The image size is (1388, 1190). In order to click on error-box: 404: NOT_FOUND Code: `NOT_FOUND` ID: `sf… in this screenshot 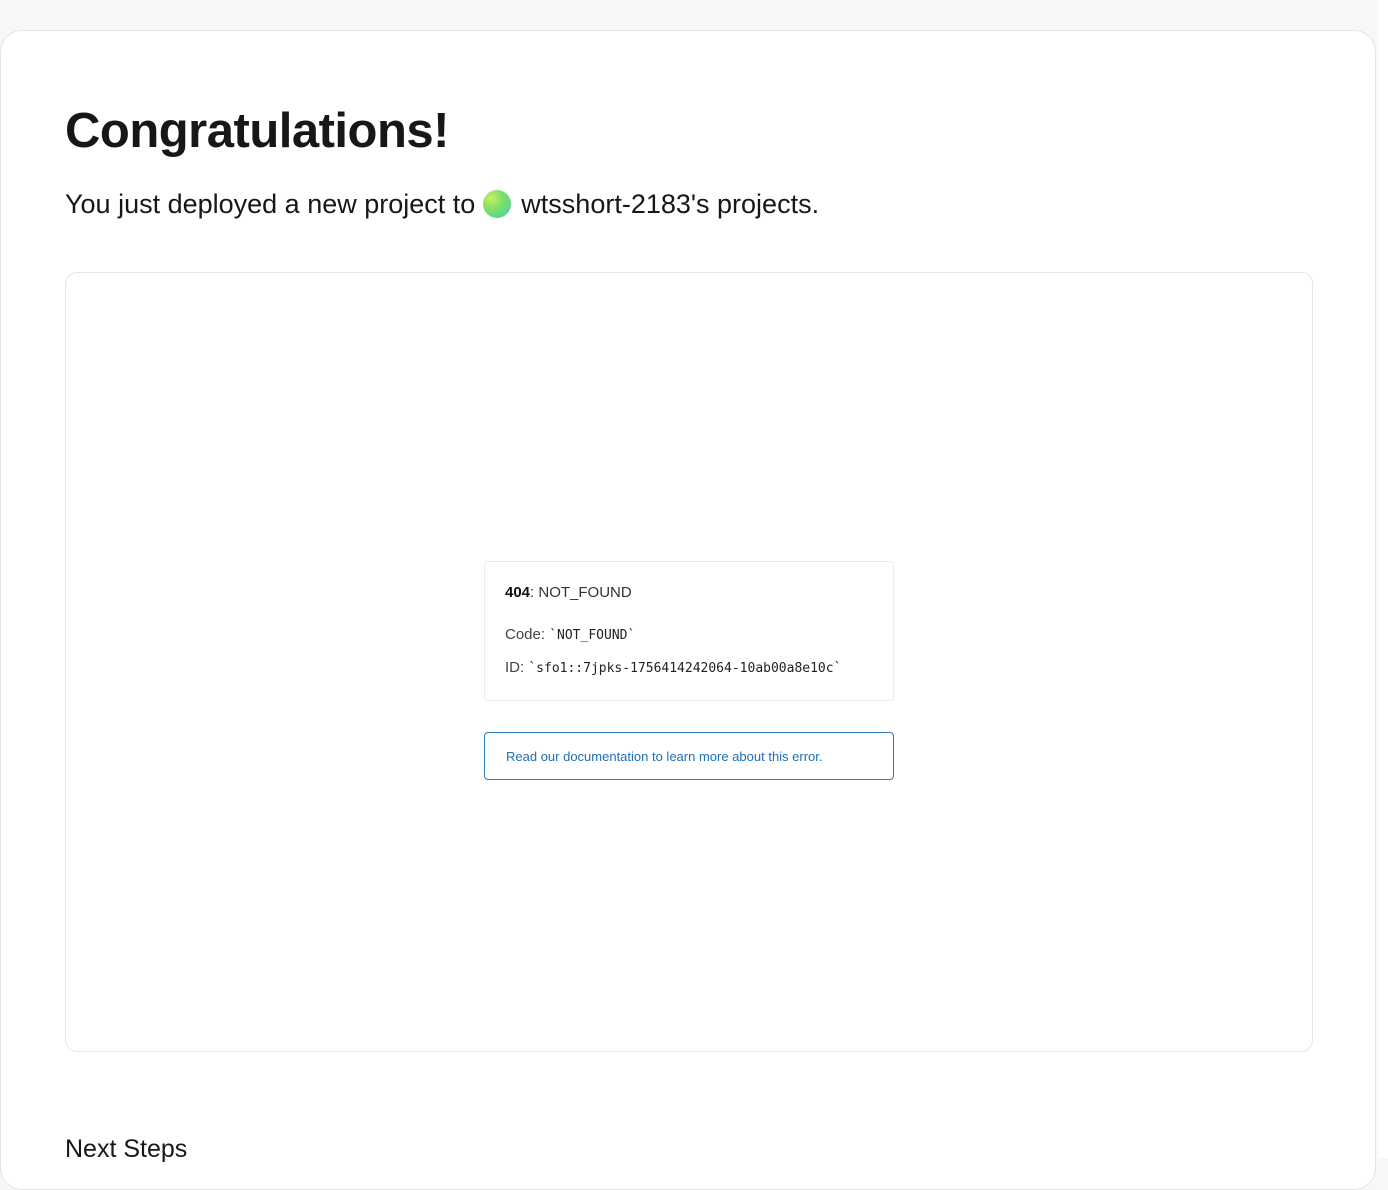, I will do `click(689, 631)`.